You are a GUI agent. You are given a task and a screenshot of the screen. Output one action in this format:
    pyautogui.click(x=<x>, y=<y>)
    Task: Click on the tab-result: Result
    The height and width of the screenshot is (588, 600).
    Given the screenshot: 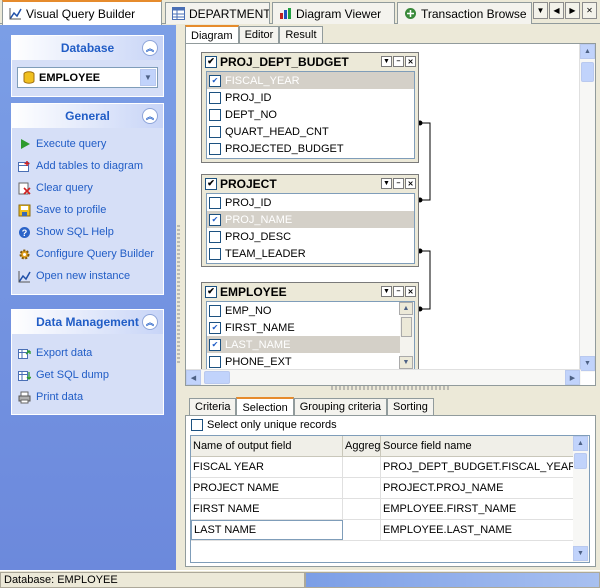 What is the action you would take?
    pyautogui.click(x=301, y=34)
    